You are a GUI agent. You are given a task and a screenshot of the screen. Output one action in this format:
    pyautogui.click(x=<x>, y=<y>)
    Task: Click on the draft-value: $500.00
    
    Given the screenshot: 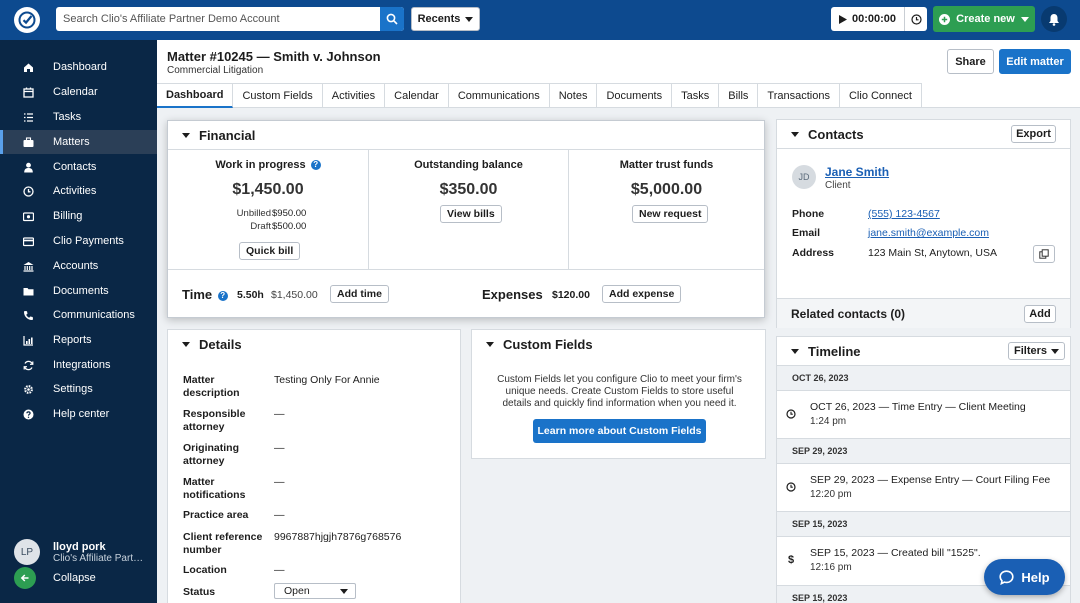 What is the action you would take?
    pyautogui.click(x=289, y=226)
    